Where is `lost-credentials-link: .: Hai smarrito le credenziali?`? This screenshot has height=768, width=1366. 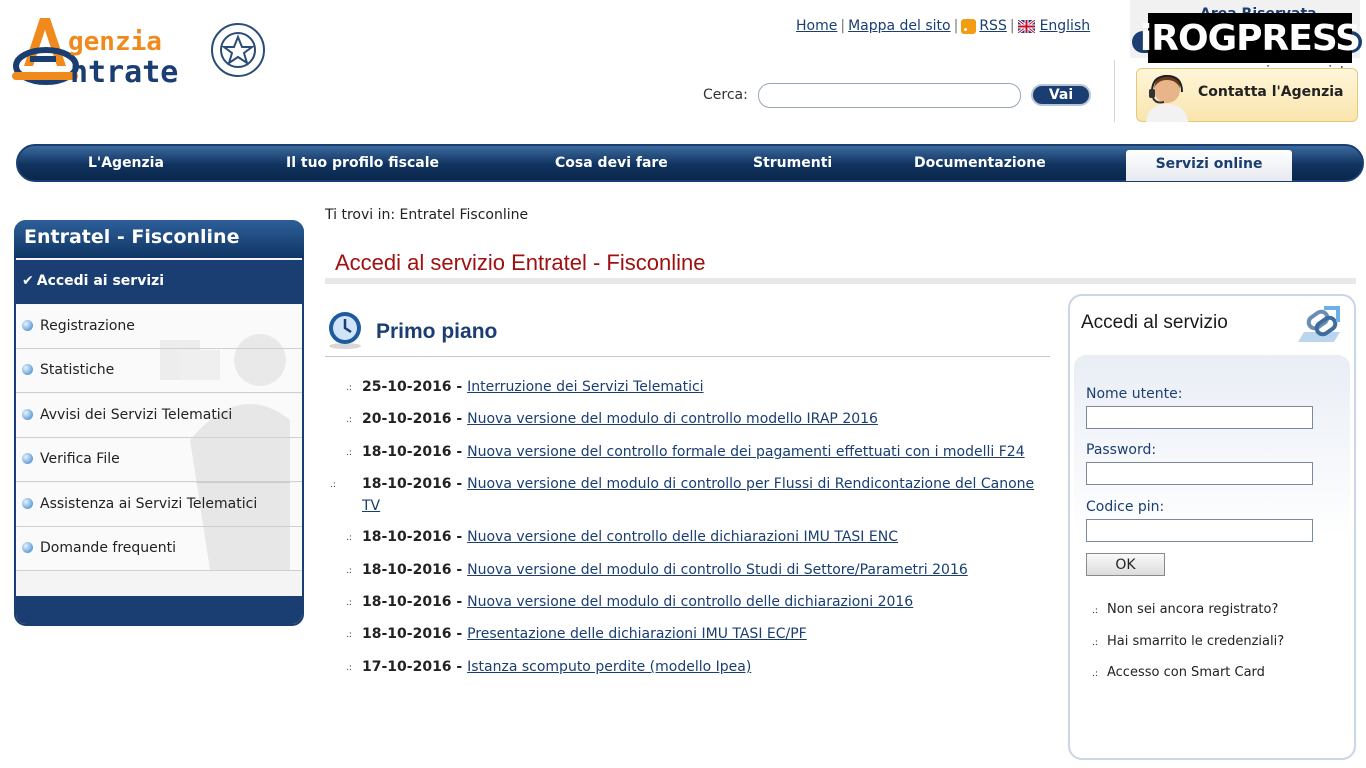 lost-credentials-link: .: Hai smarrito le credenziali? is located at coordinates (1188, 641).